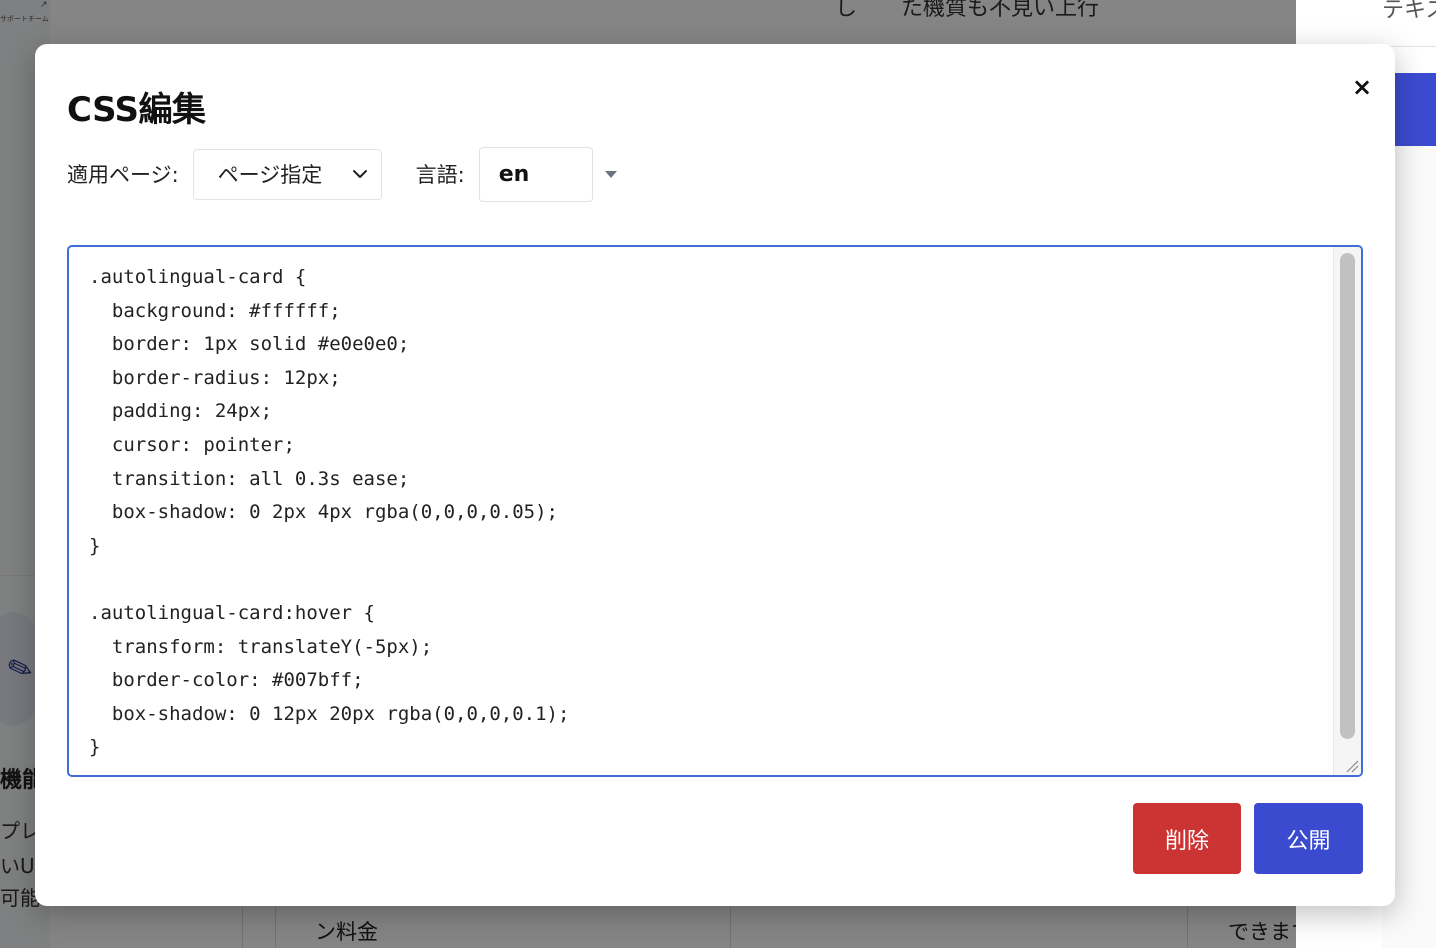  Describe the element at coordinates (535, 174) in the screenshot. I see `language-input: en` at that location.